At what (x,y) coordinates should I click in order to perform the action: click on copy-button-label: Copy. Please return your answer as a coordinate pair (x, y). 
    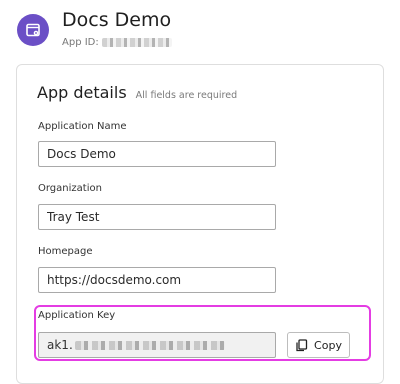
    Looking at the image, I should click on (328, 345).